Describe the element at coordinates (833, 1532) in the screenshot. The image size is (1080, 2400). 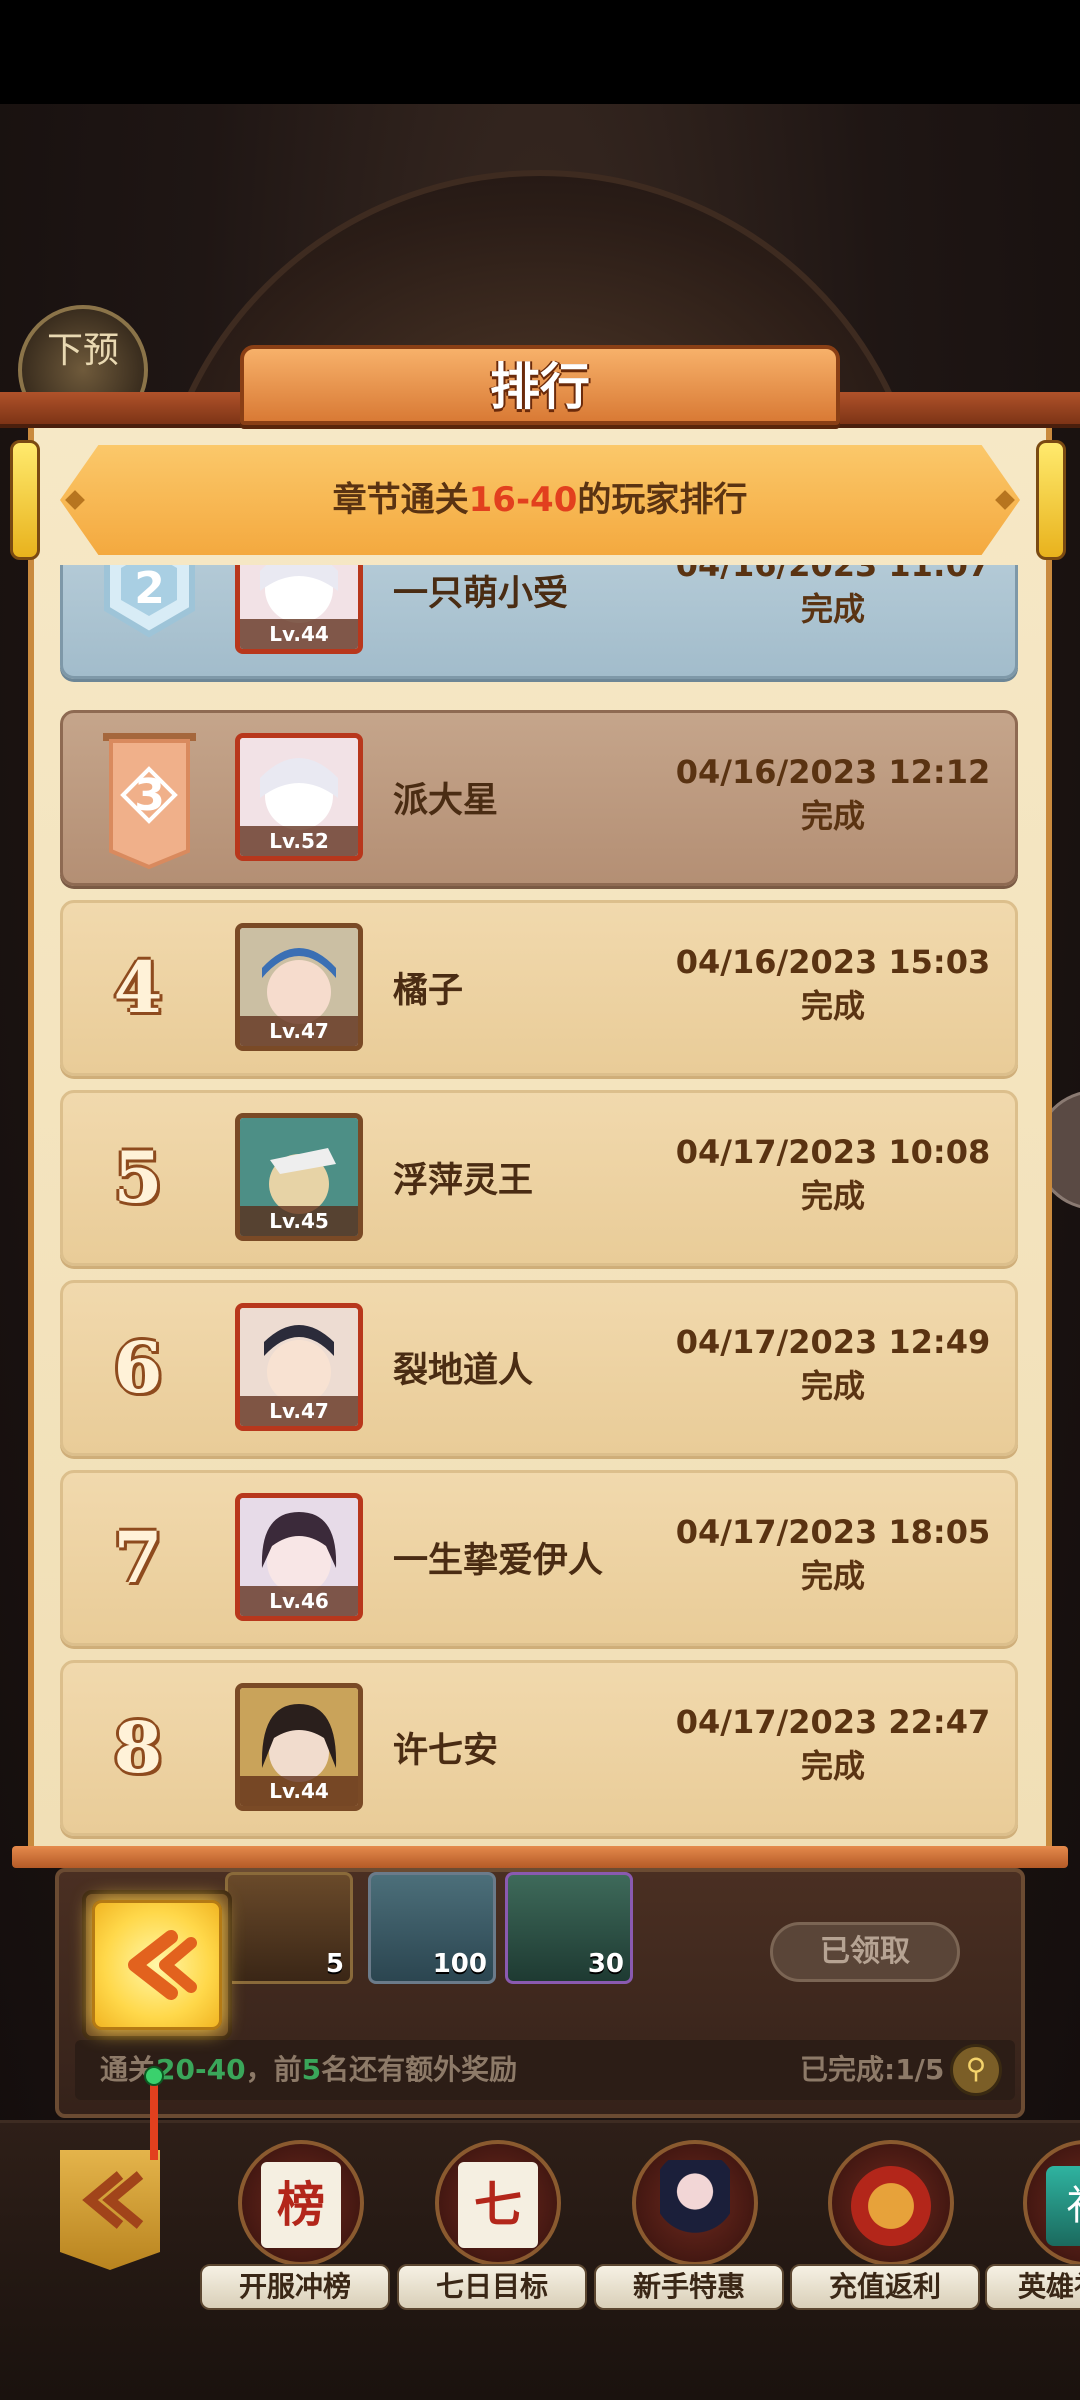
I see `completion-time: 04/17/2023 18:05` at that location.